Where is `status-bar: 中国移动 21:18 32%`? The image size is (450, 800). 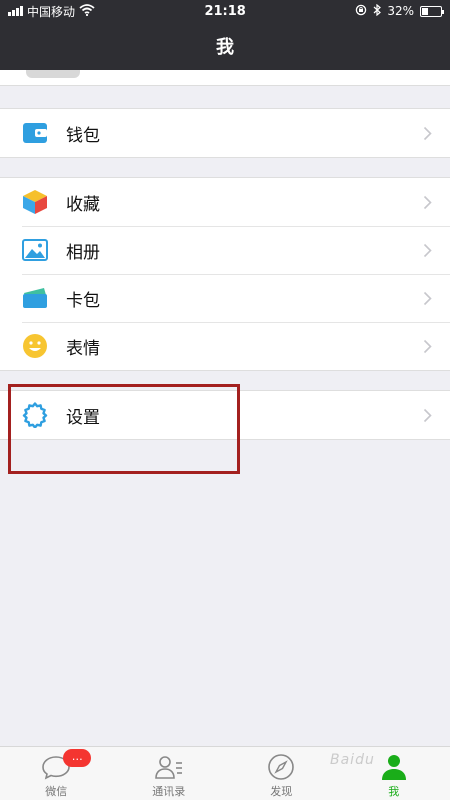 status-bar: 中国移动 21:18 32% is located at coordinates (225, 11).